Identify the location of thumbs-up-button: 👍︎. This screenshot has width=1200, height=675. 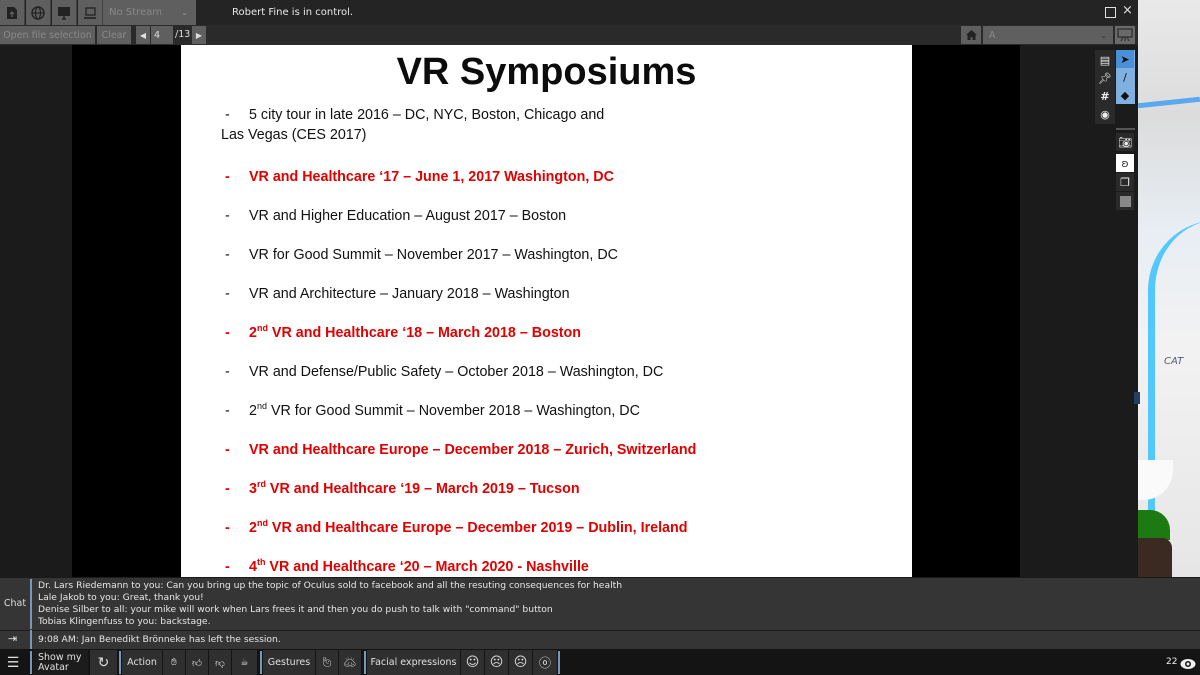
(197, 662).